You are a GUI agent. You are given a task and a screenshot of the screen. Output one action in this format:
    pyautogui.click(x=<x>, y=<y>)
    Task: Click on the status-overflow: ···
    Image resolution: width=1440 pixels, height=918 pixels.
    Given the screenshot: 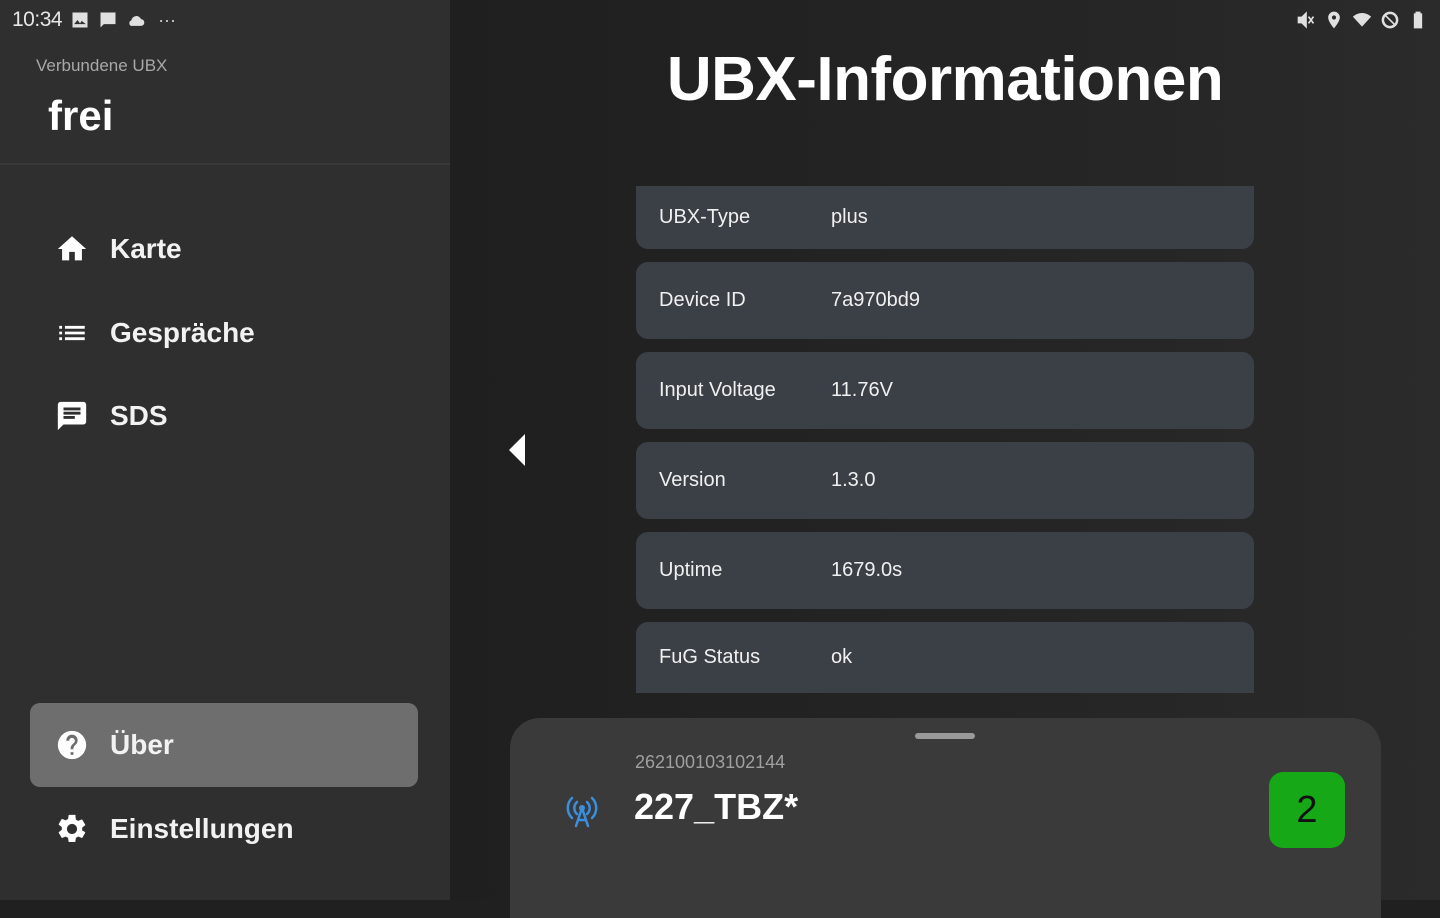 What is the action you would take?
    pyautogui.click(x=167, y=19)
    